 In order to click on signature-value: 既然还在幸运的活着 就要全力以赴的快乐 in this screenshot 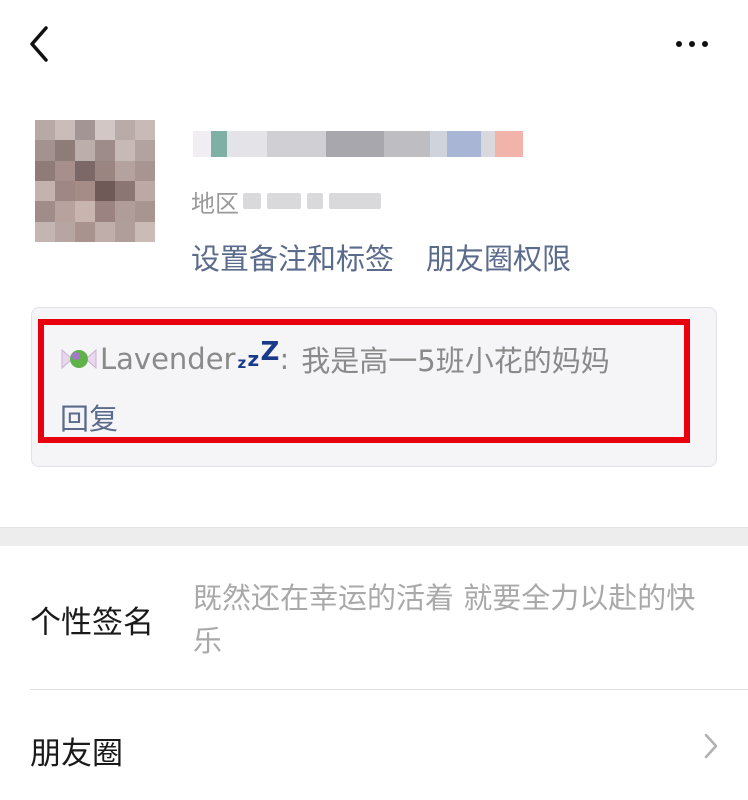, I will do `click(444, 619)`.